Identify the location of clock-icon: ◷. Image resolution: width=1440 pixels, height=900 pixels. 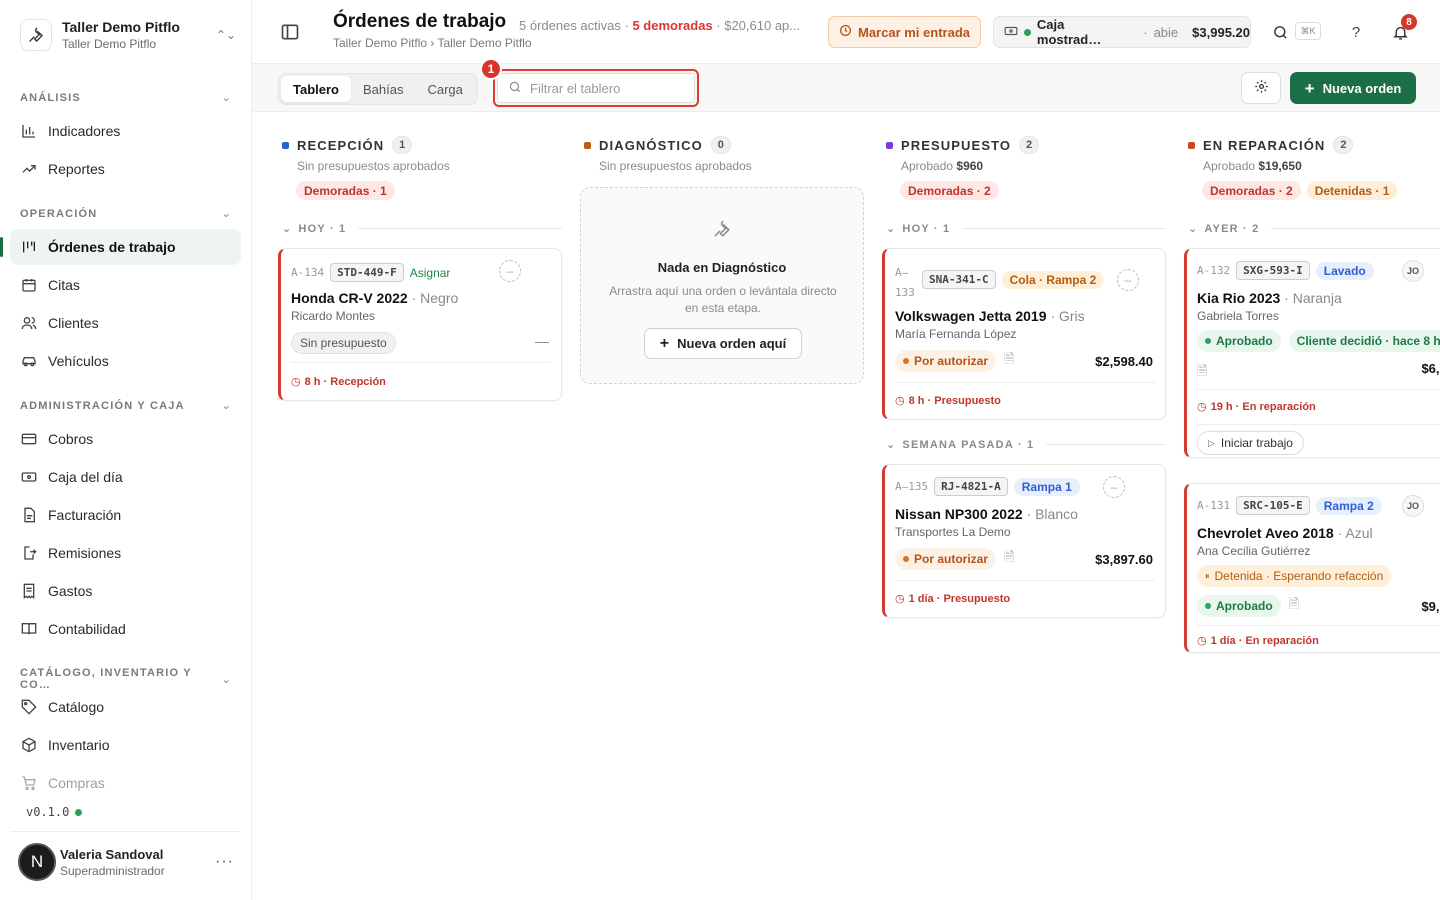
(1202, 407).